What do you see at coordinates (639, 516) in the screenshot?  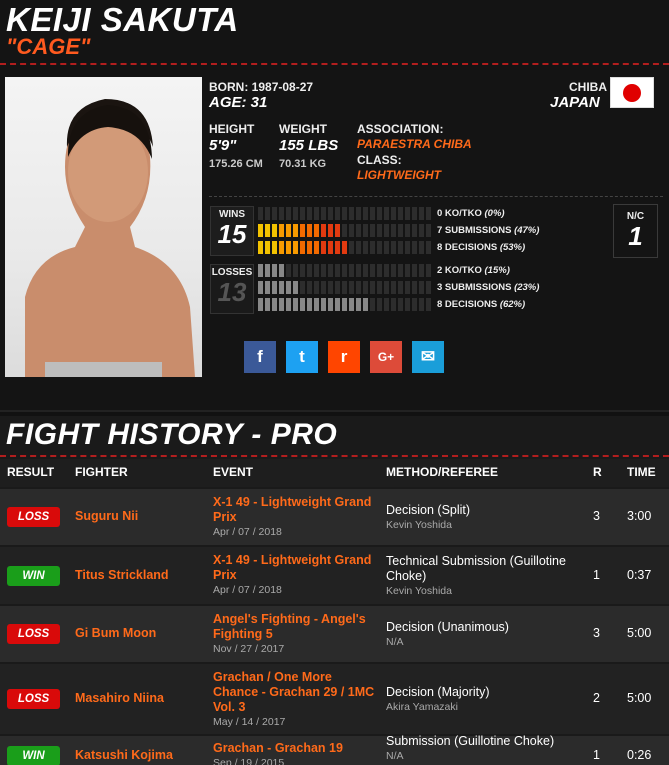 I see `time-value: 3:00` at bounding box center [639, 516].